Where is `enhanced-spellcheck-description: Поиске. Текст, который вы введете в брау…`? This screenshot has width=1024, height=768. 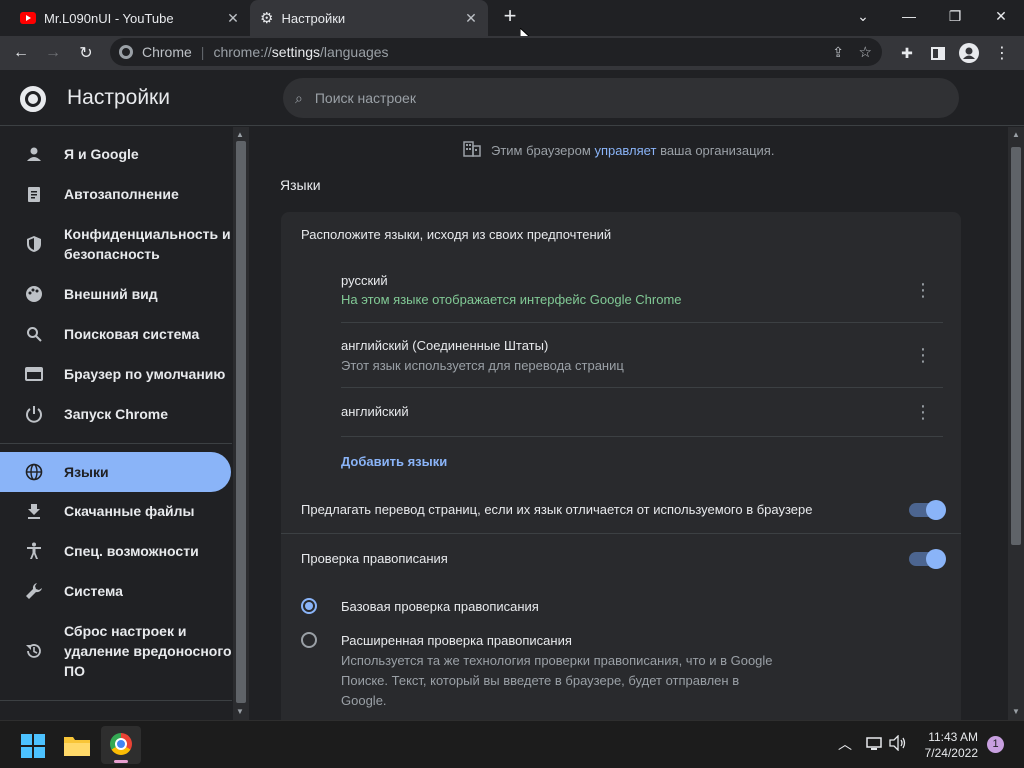
enhanced-spellcheck-description: Поиске. Текст, который вы введете в брау… is located at coordinates (540, 680).